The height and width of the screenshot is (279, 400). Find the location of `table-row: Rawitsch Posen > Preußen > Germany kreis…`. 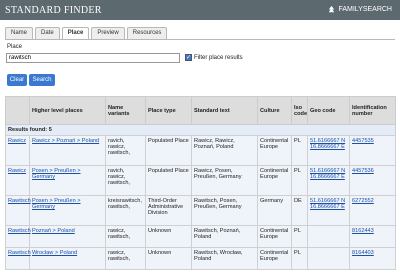

table-row: Rawitsch Posen > Preußen > Germany kreis… is located at coordinates (200, 210).